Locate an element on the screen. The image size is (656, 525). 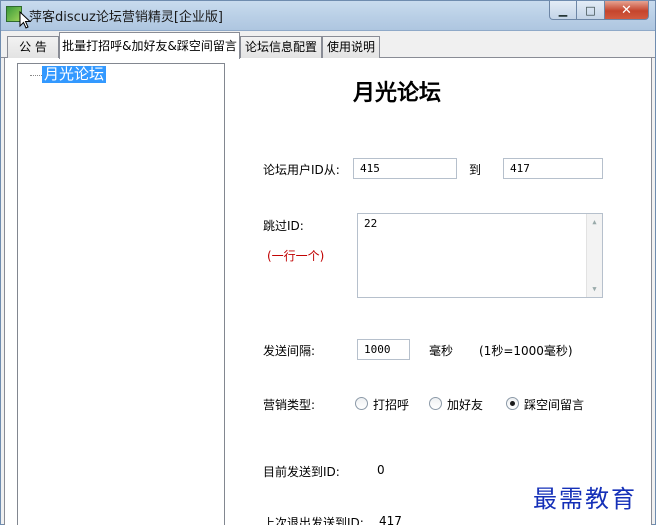
skip-id-value: 22 is located at coordinates (371, 223).